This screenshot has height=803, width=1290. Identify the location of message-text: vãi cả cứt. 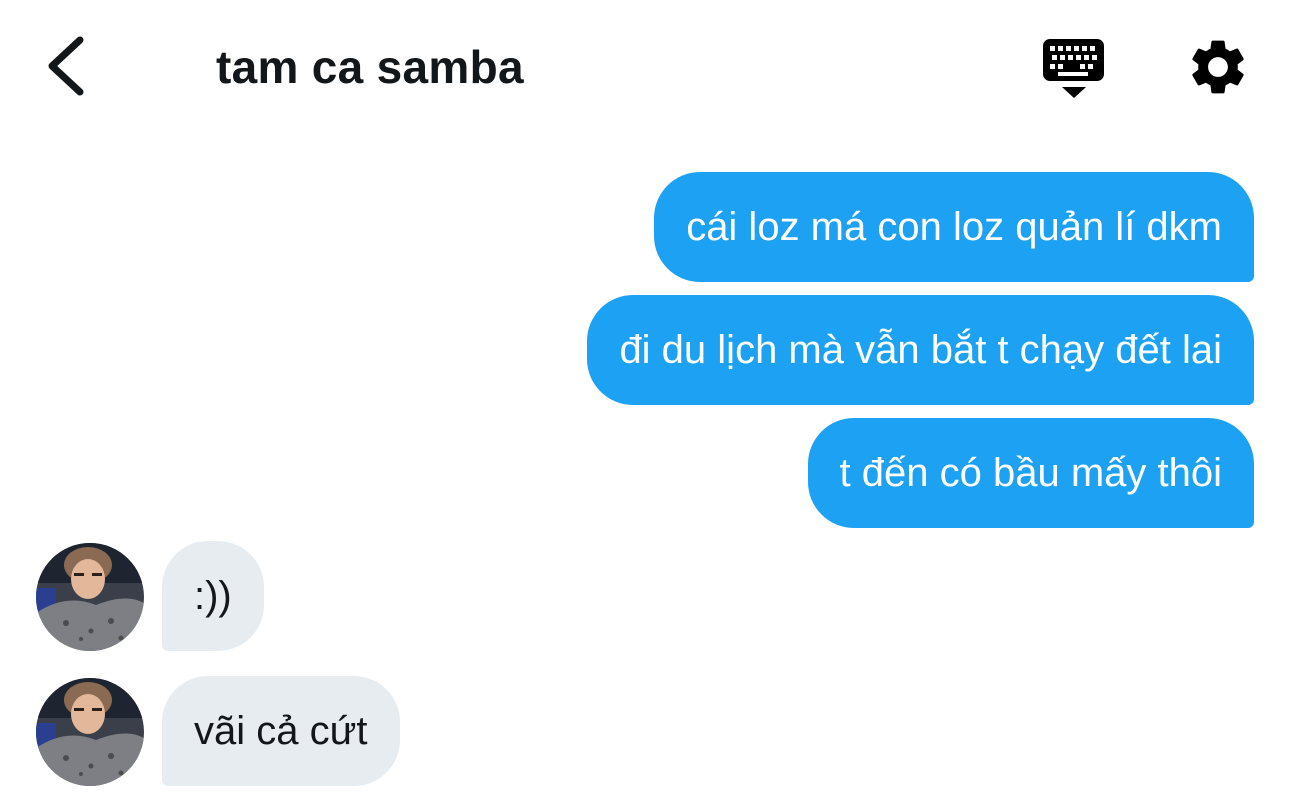
(281, 731).